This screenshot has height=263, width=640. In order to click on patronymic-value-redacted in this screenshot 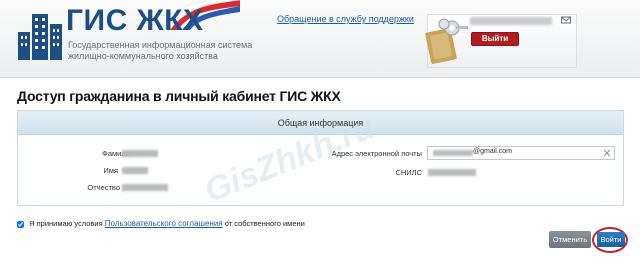, I will do `click(145, 187)`.